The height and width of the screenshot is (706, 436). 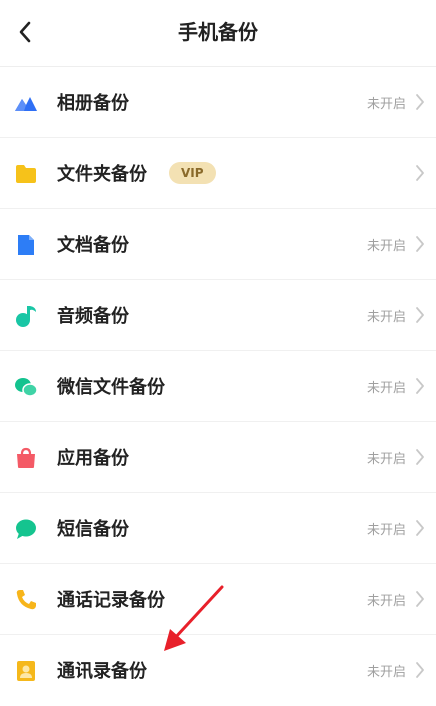 What do you see at coordinates (26, 600) in the screenshot?
I see `phone-icon` at bounding box center [26, 600].